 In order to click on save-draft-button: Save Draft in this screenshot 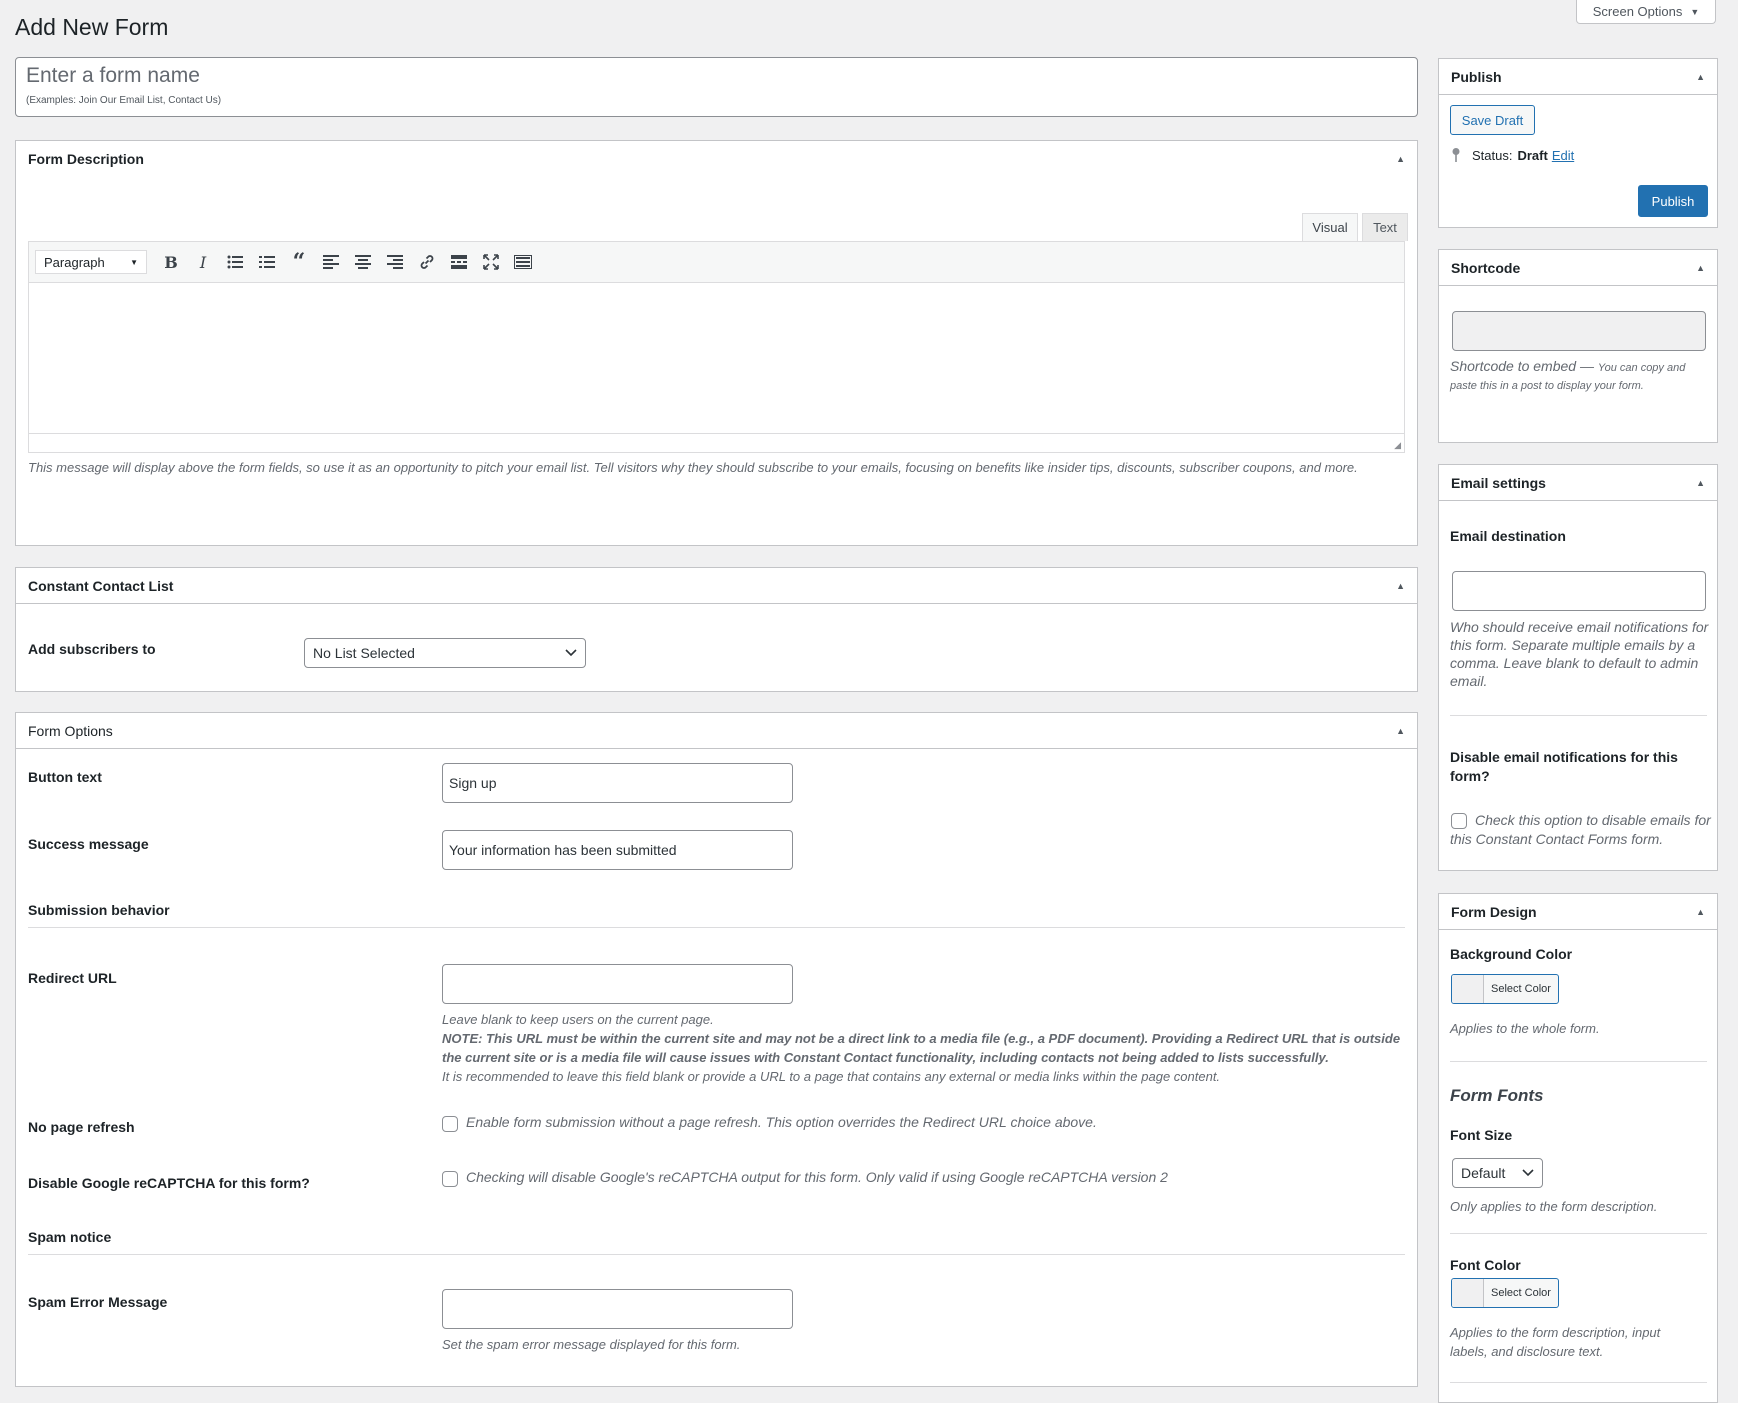, I will do `click(1492, 120)`.